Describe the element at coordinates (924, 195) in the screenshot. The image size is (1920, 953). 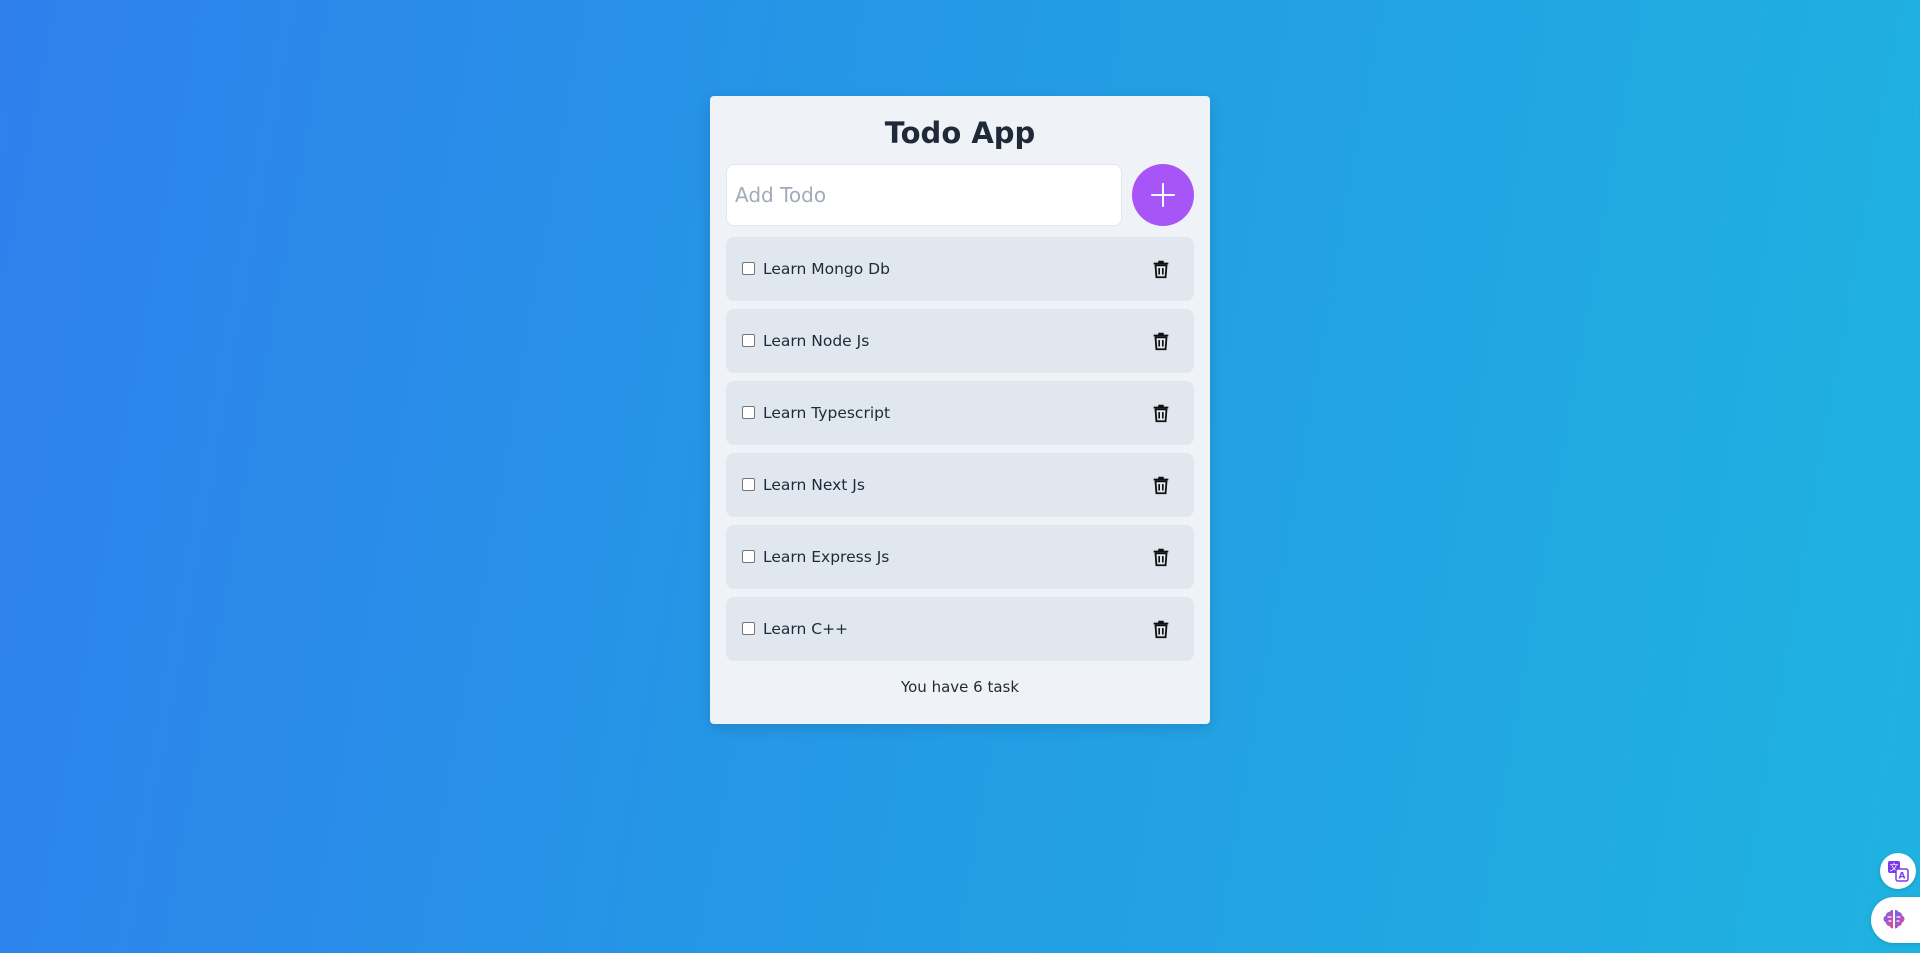
I see `add-todo-input` at that location.